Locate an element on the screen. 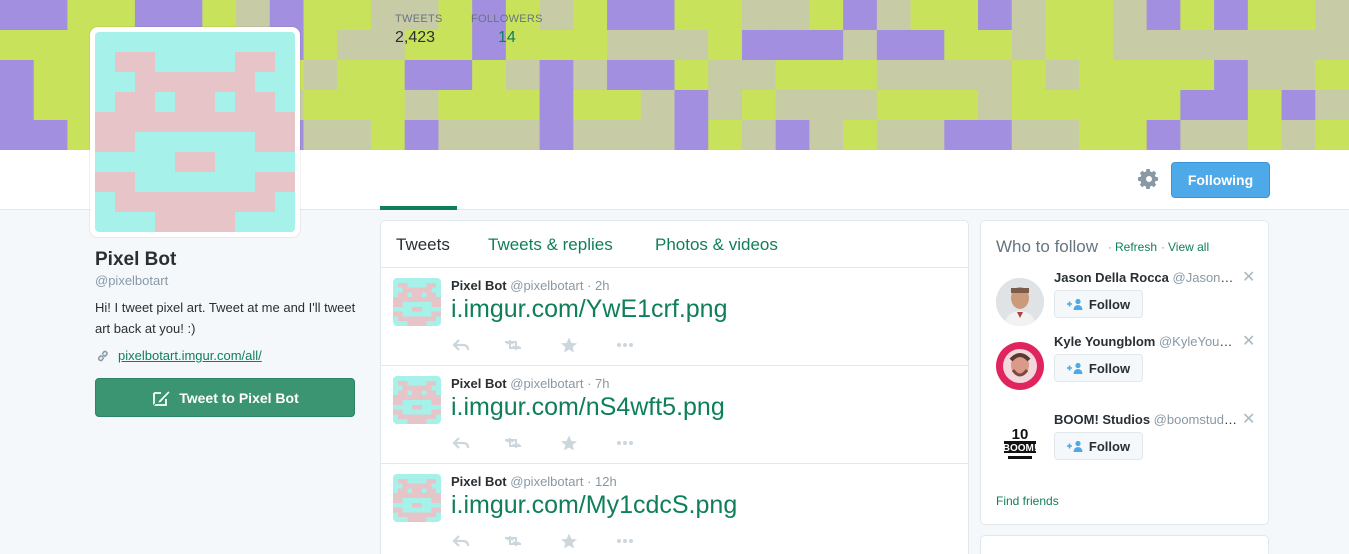  profile-avatar is located at coordinates (195, 132).